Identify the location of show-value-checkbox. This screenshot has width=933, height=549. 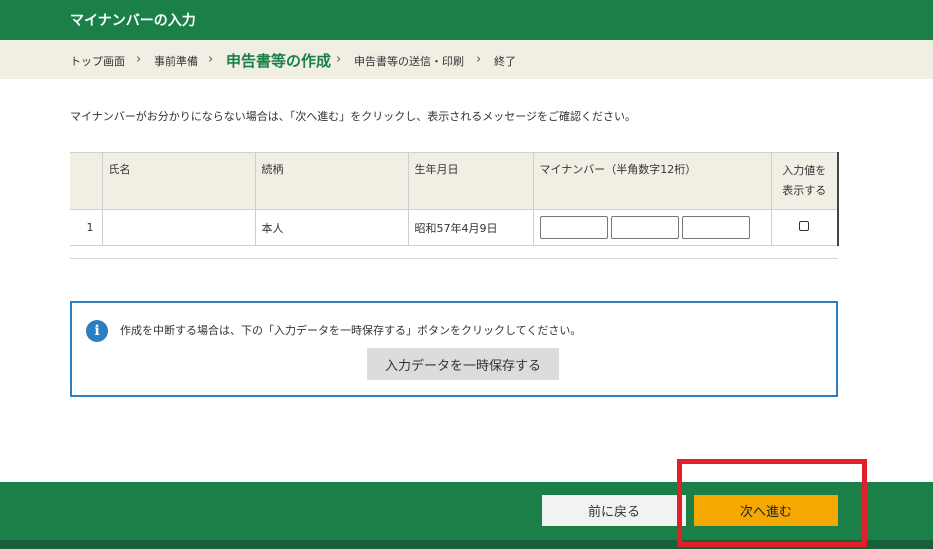
(804, 226).